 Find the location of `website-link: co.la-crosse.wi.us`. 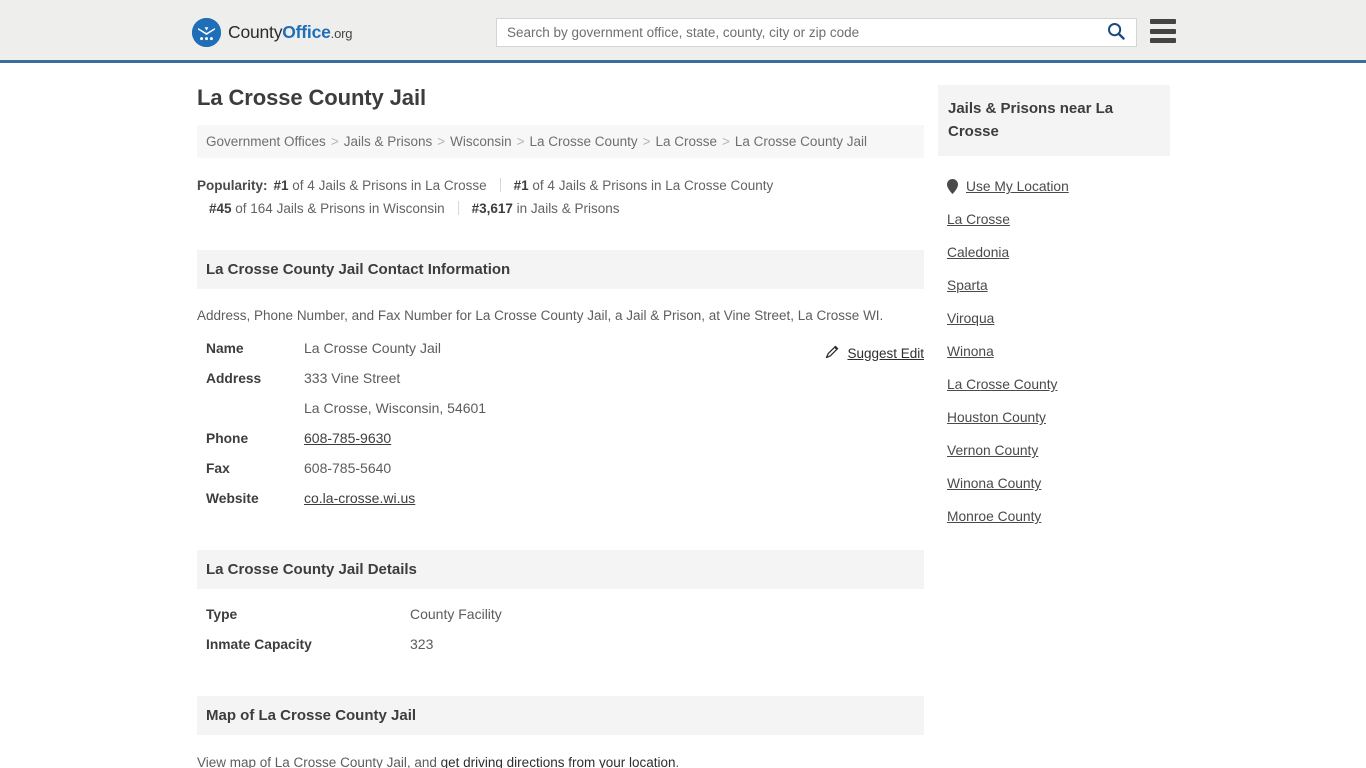

website-link: co.la-crosse.wi.us is located at coordinates (359, 498).